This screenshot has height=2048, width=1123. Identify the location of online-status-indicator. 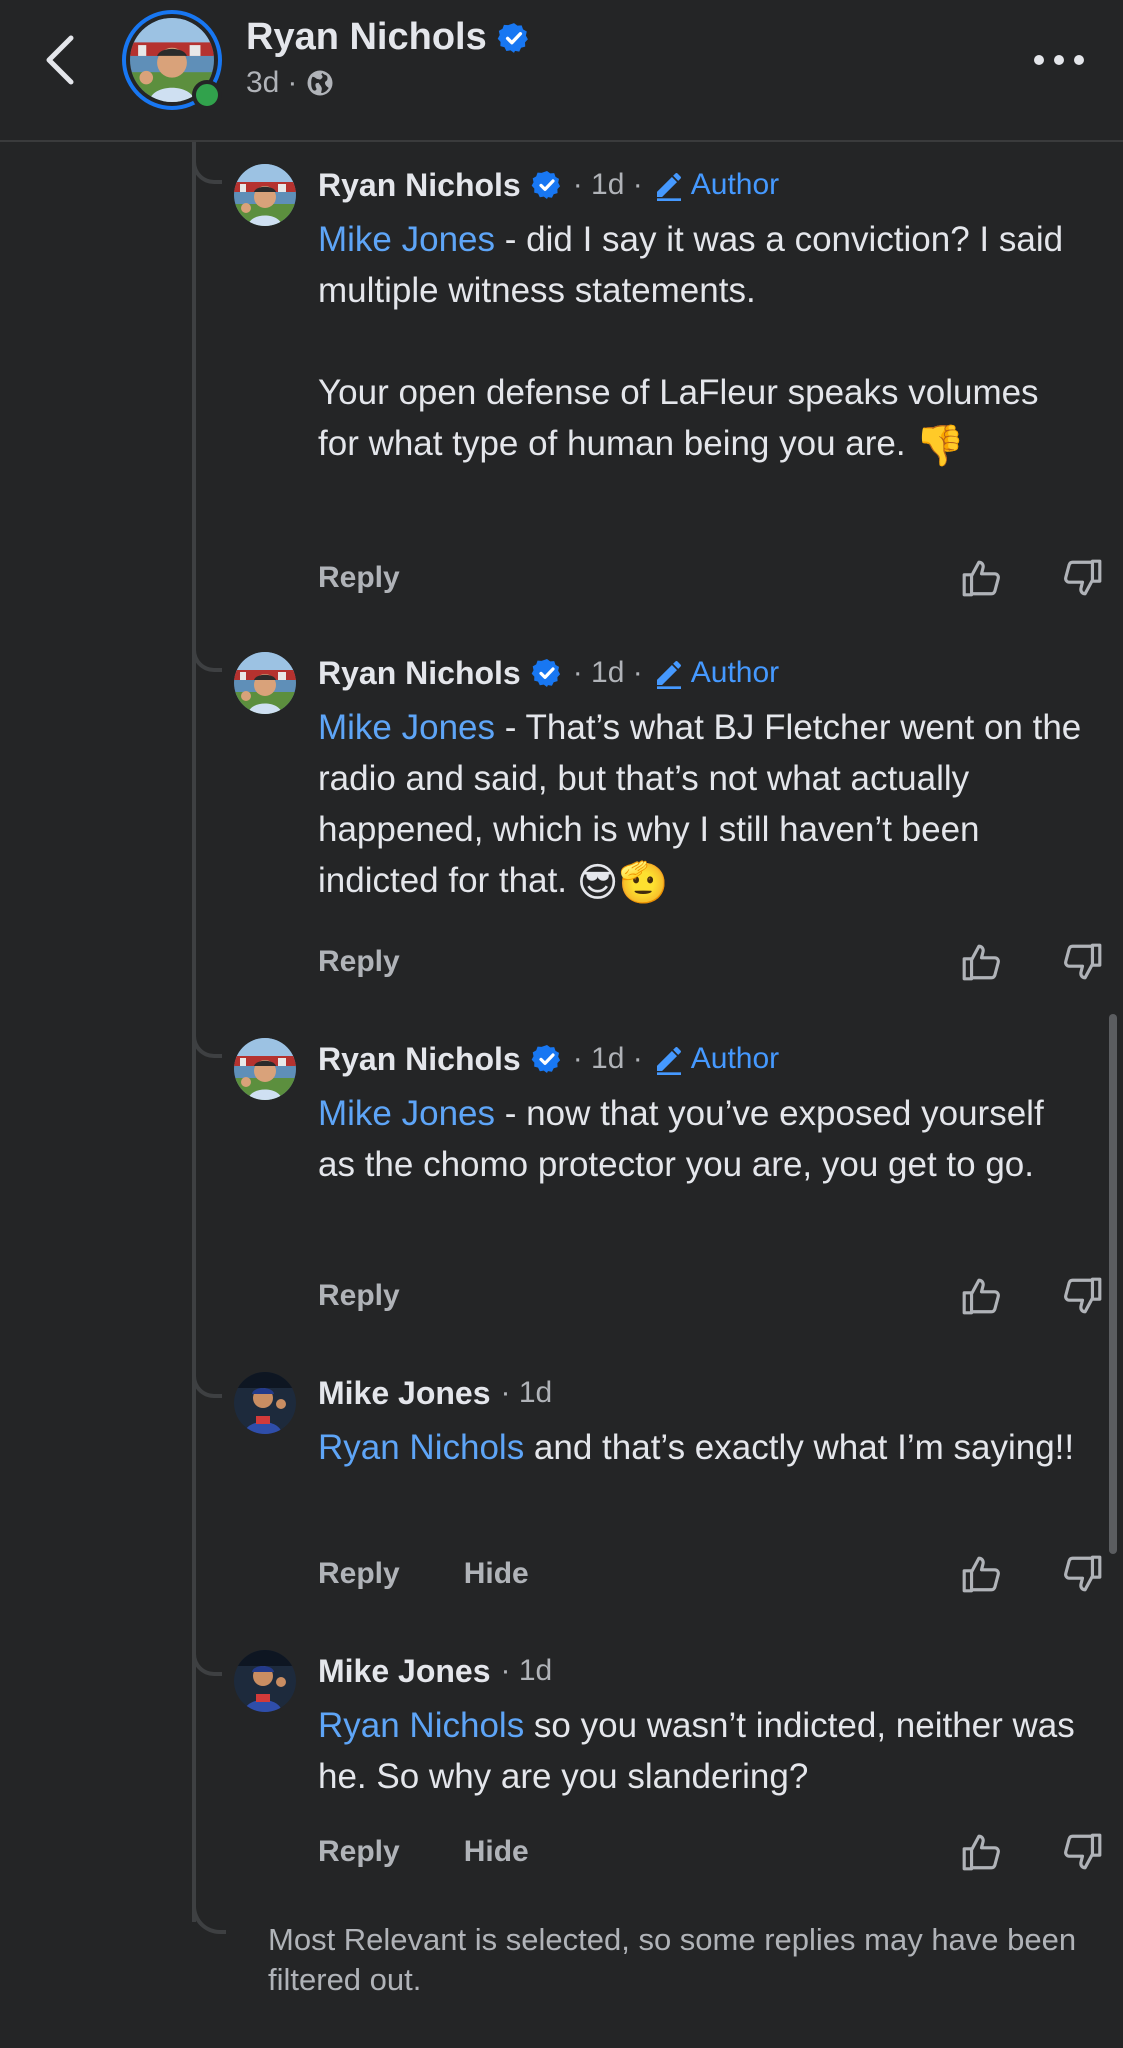
(207, 95).